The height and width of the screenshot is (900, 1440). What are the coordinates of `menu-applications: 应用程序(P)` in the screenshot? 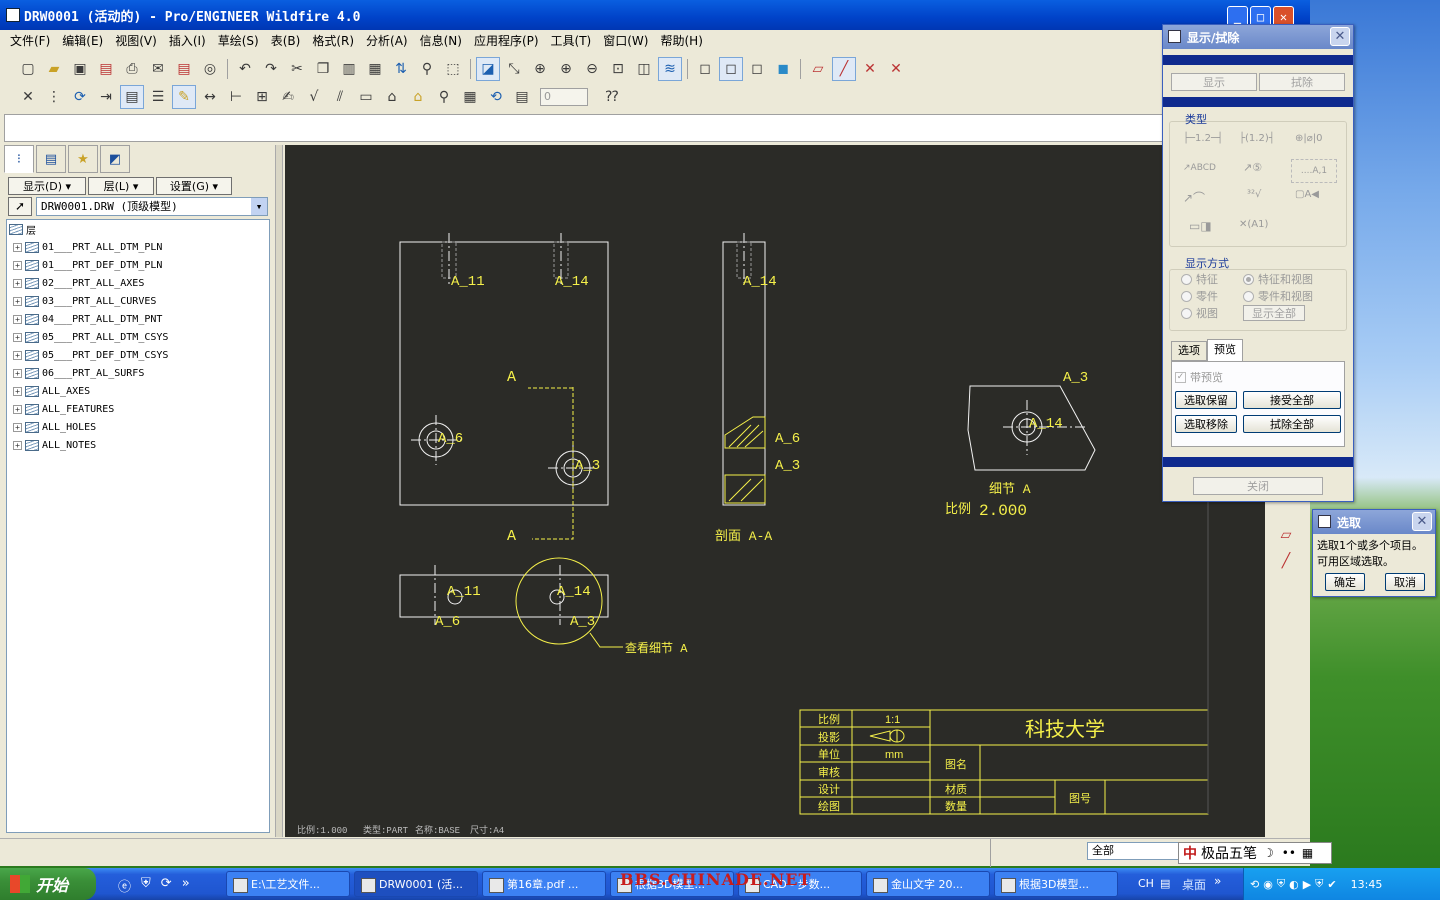 It's located at (506, 40).